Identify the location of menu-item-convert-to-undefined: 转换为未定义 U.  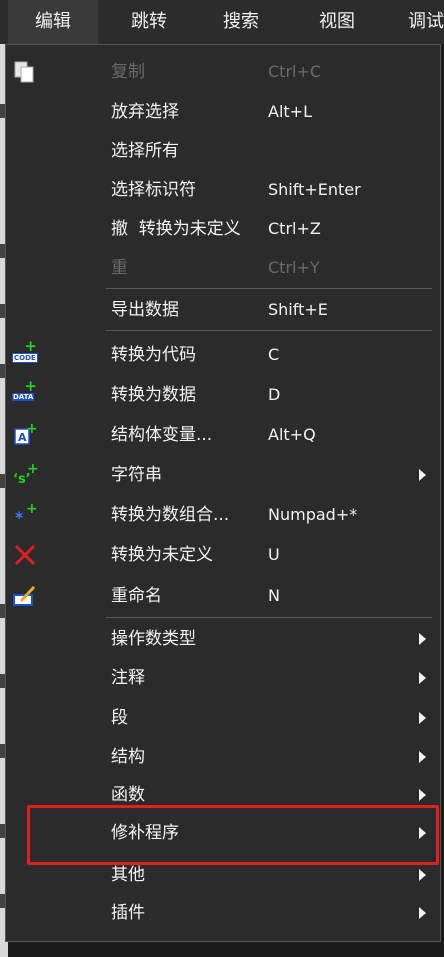
(223, 555).